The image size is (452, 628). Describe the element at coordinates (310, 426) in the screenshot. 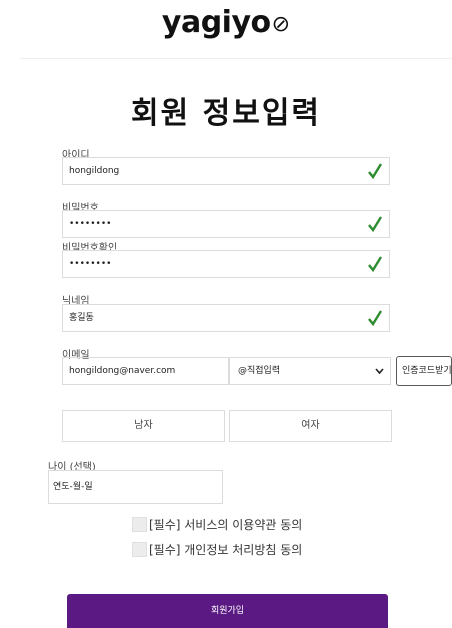

I see `gender-female-button: 여자` at that location.